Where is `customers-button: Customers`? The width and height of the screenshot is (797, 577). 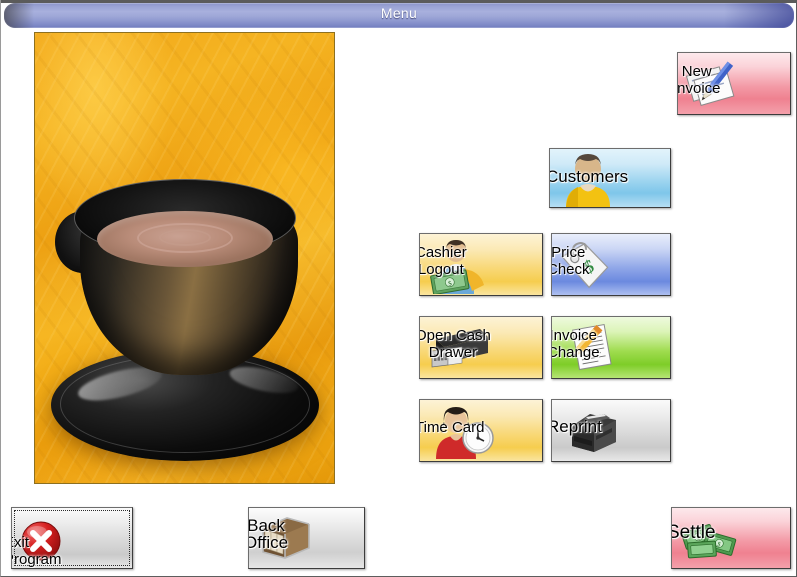 customers-button: Customers is located at coordinates (610, 178).